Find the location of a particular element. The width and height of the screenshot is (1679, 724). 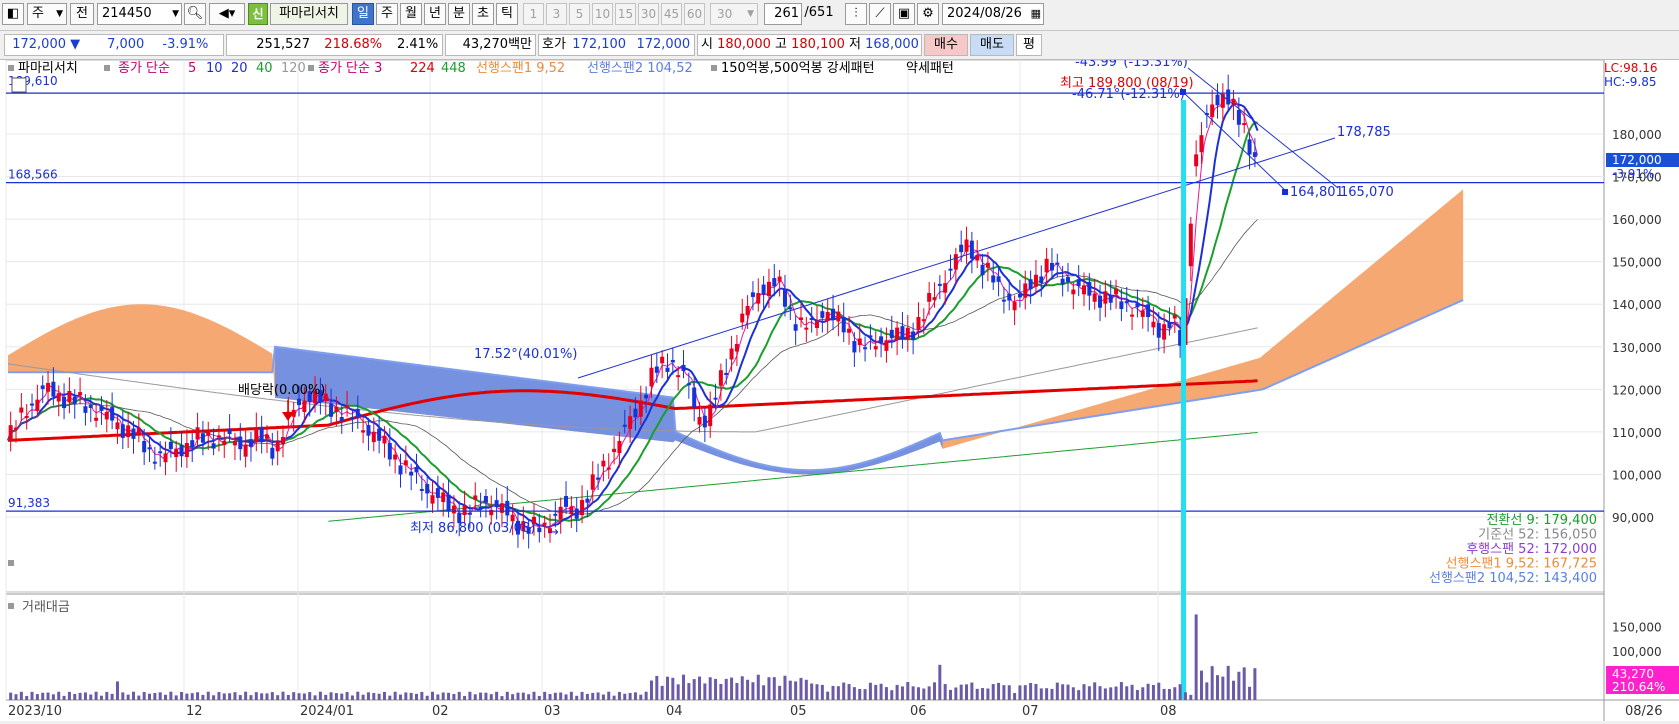

period-select: 주 ▼ is located at coordinates (47, 14).